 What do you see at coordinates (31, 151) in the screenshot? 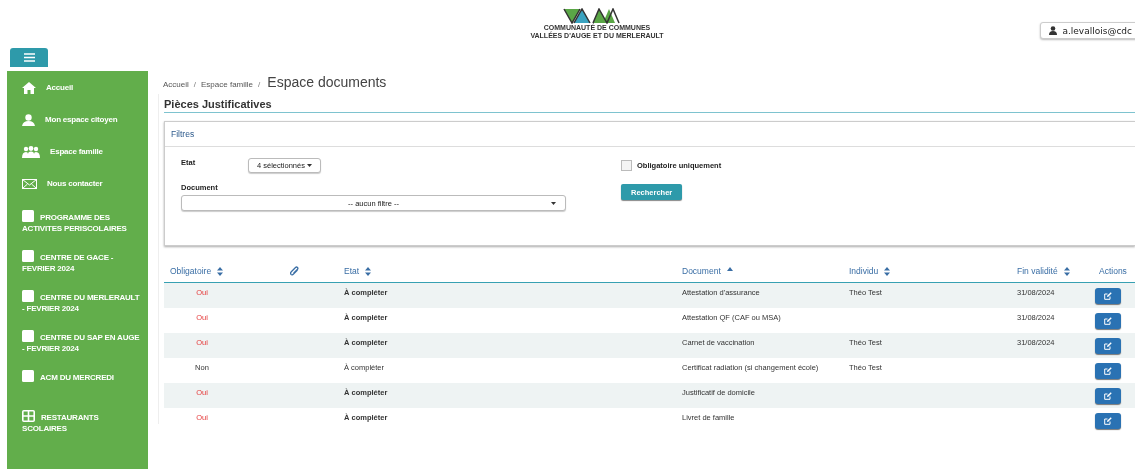
I see `family-icon` at bounding box center [31, 151].